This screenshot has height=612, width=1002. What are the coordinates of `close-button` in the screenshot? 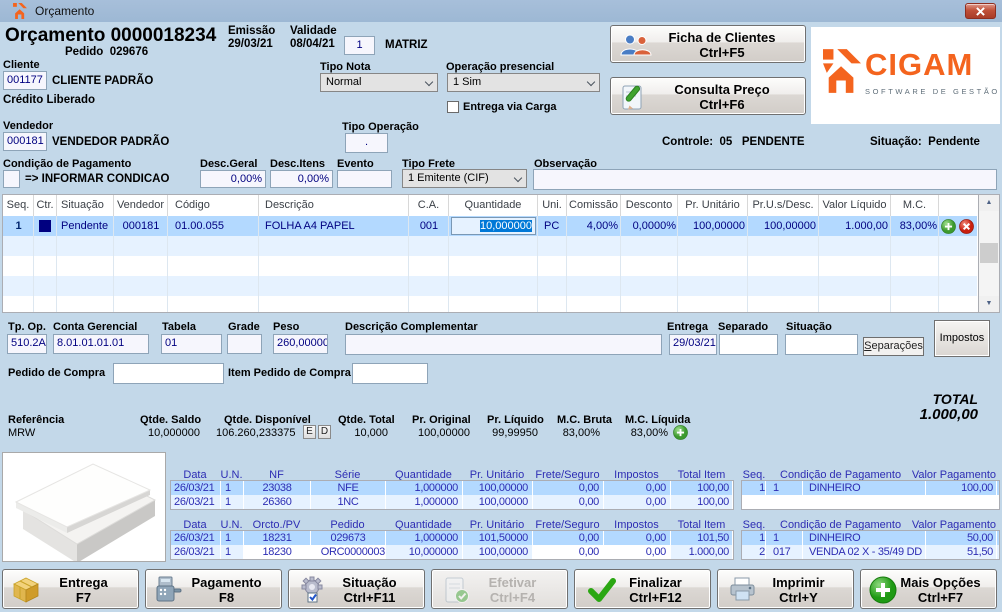 It's located at (980, 11).